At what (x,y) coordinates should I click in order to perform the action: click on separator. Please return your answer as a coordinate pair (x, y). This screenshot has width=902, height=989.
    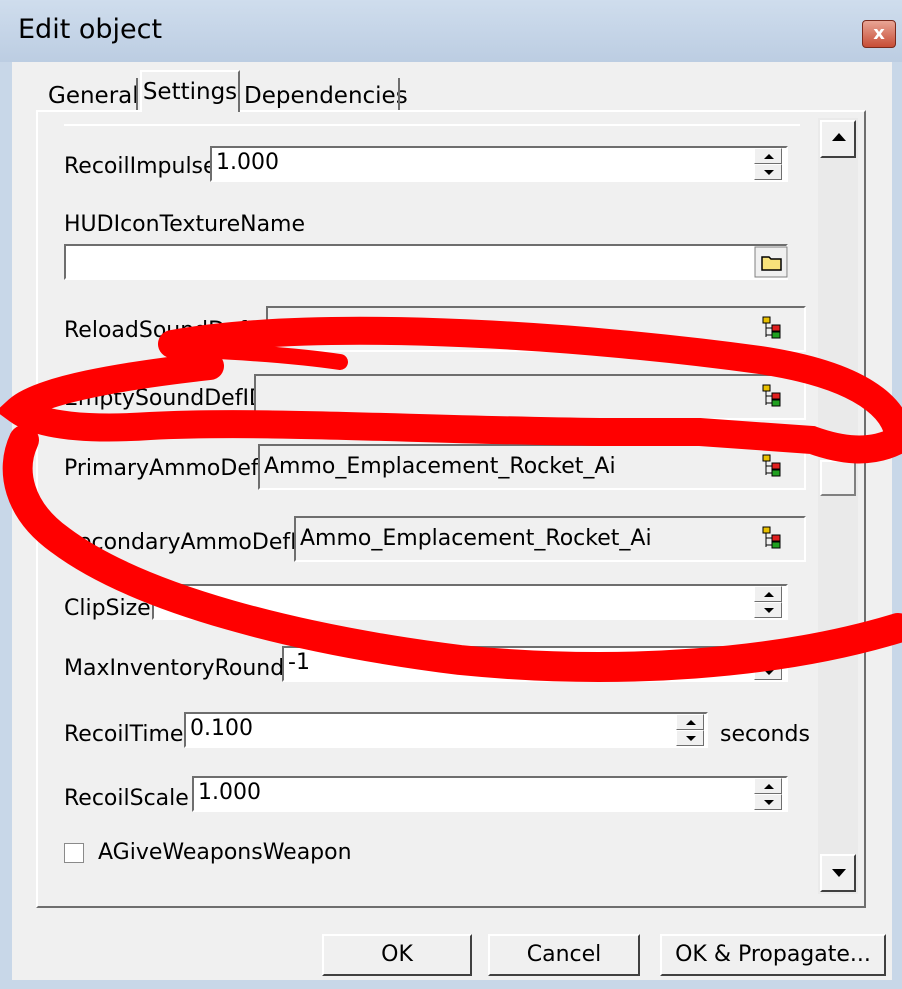
    Looking at the image, I should click on (432, 125).